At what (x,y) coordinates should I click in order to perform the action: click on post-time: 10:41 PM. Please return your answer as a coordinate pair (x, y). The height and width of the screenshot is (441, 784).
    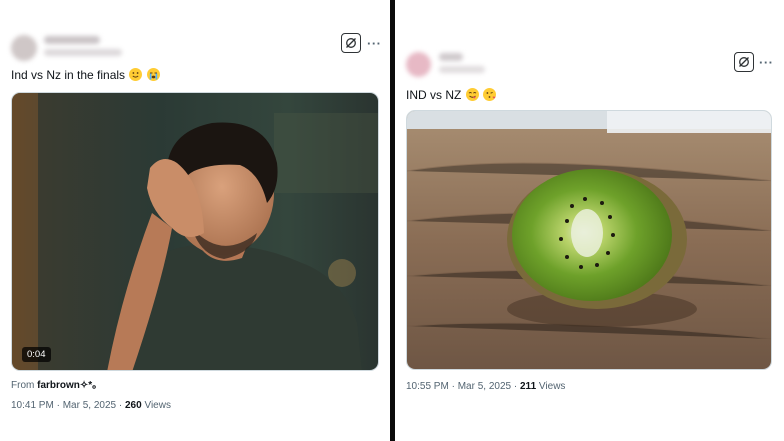
    Looking at the image, I should click on (32, 405).